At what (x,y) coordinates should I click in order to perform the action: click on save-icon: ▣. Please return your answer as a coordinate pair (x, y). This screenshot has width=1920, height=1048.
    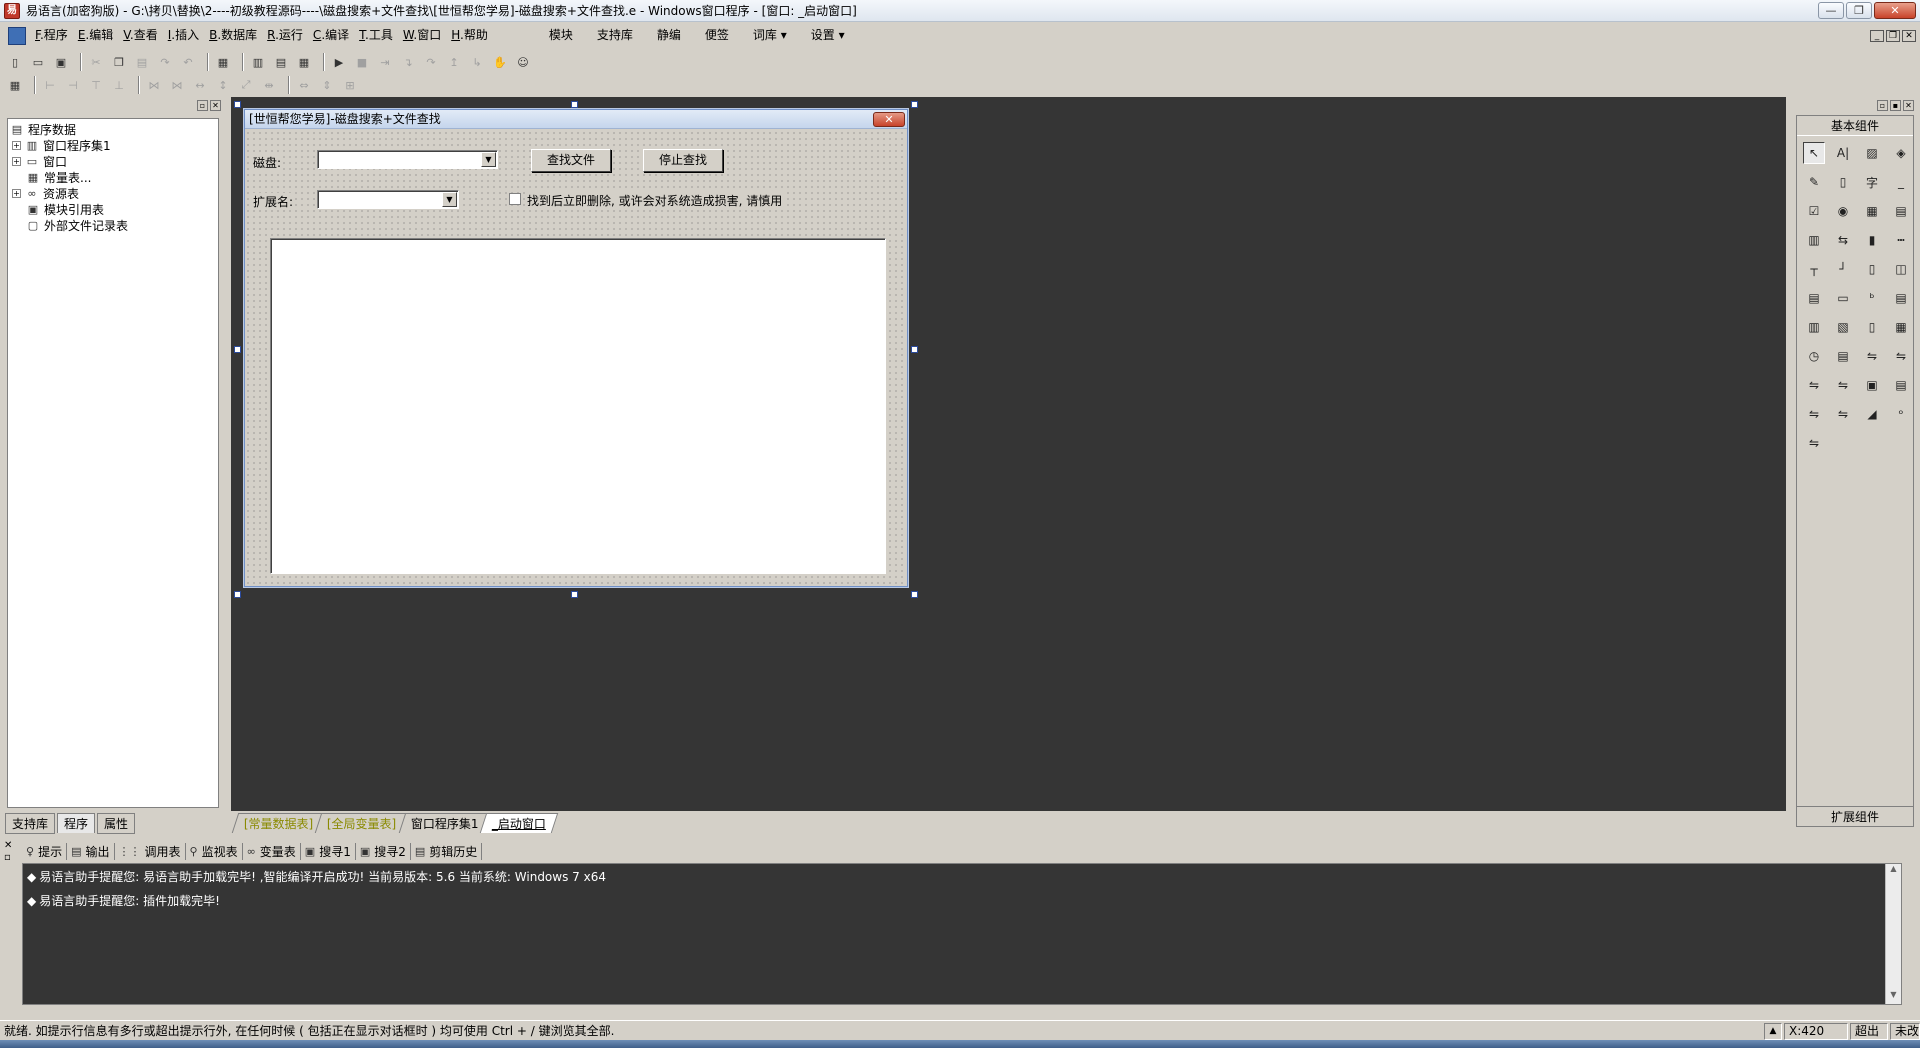
    Looking at the image, I should click on (61, 62).